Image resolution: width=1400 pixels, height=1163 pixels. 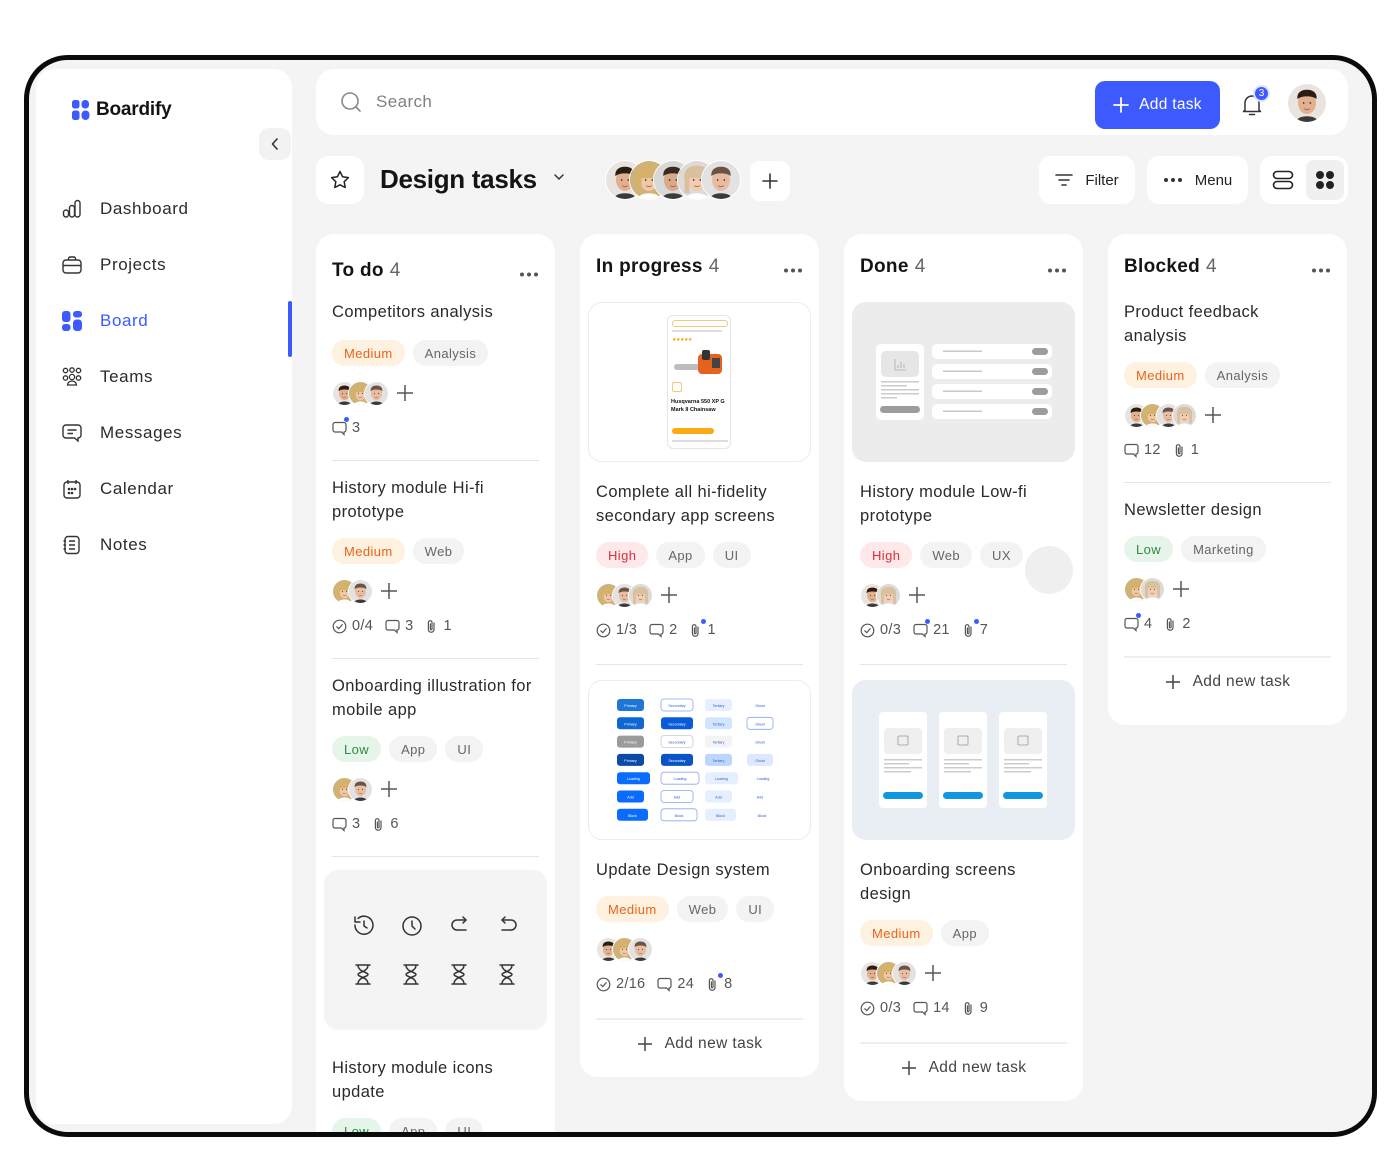 What do you see at coordinates (622, 555) in the screenshot?
I see `priority-tag: High` at bounding box center [622, 555].